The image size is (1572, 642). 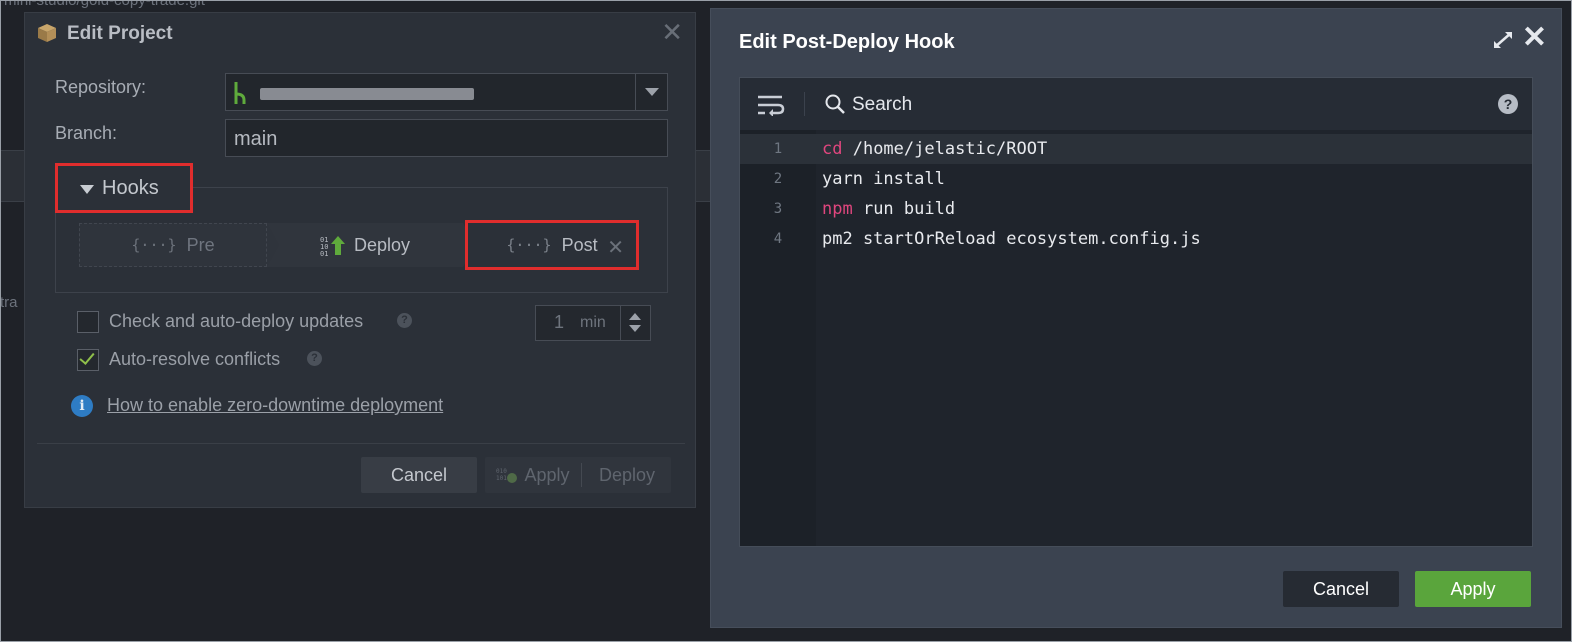 What do you see at coordinates (82, 406) in the screenshot?
I see `info-icon: i` at bounding box center [82, 406].